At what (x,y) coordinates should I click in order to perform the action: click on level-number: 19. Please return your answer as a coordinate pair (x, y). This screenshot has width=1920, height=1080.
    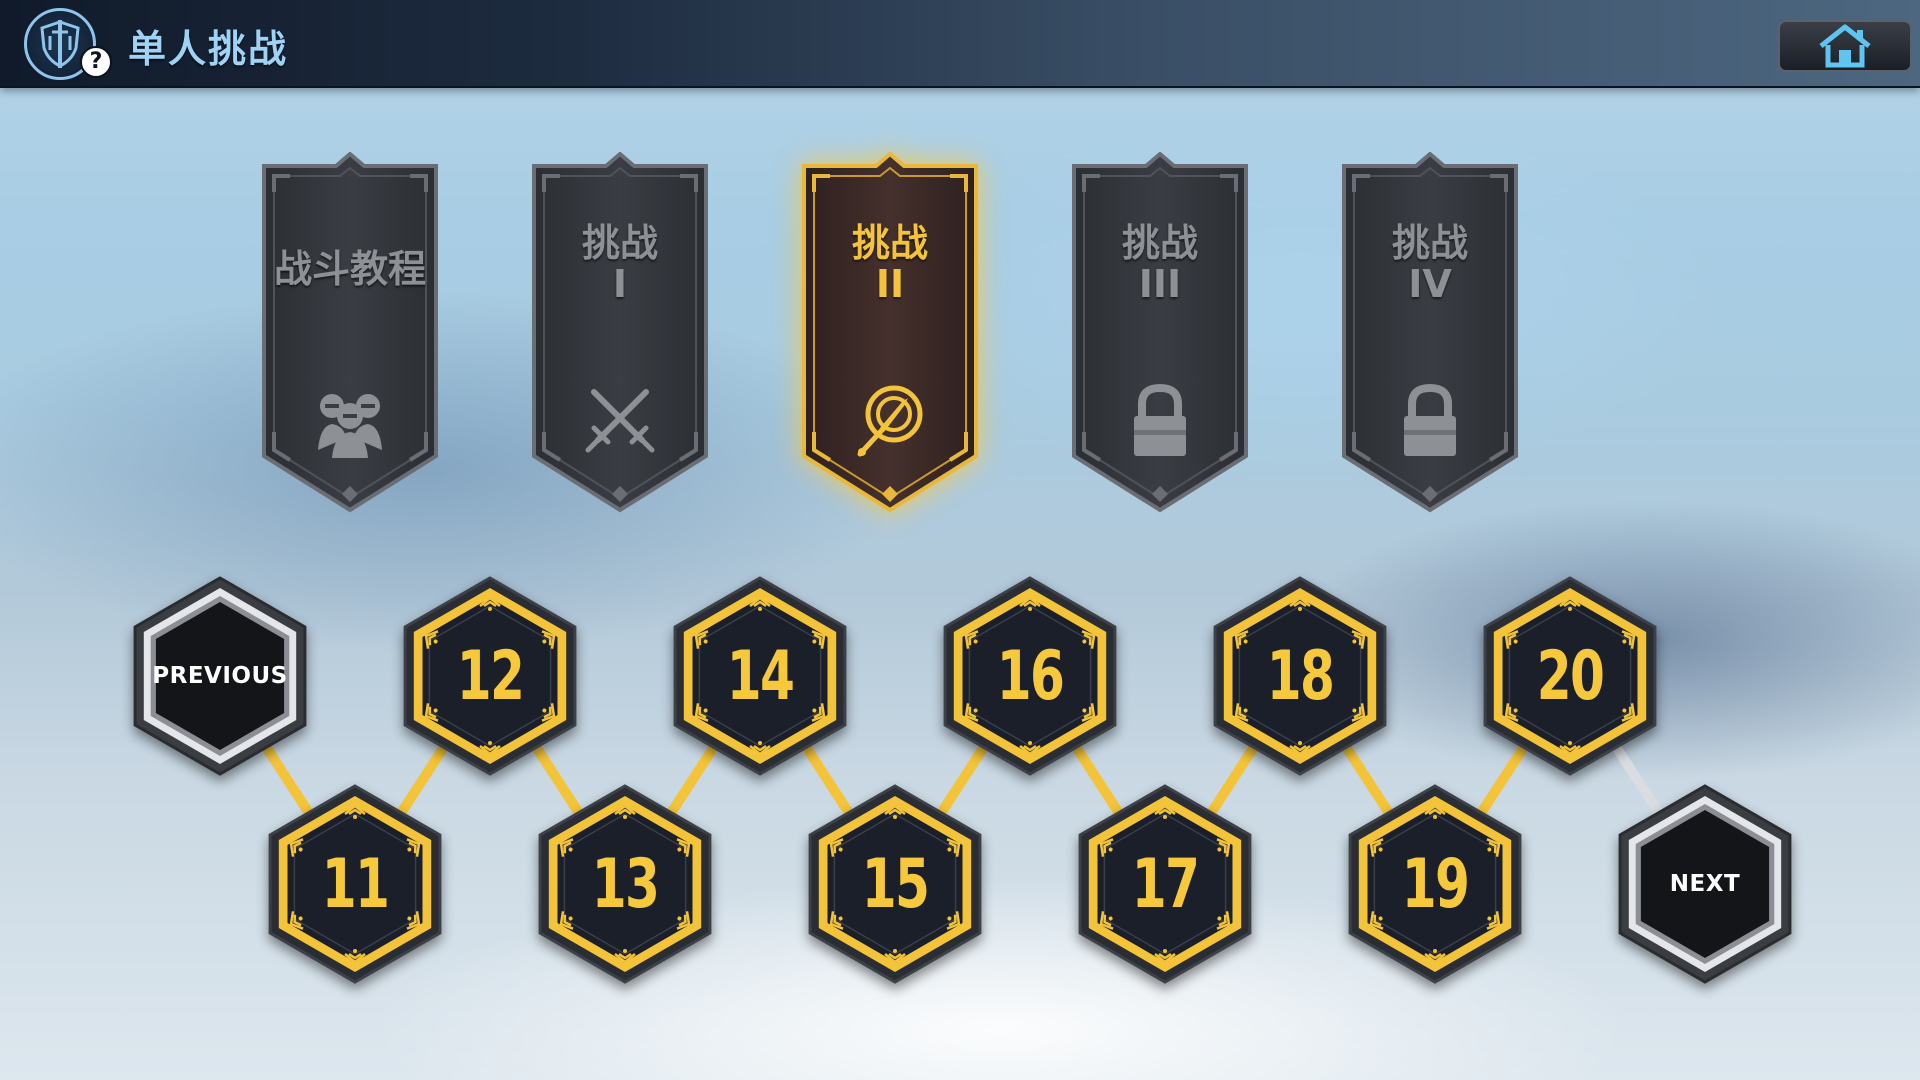
    Looking at the image, I should click on (1435, 884).